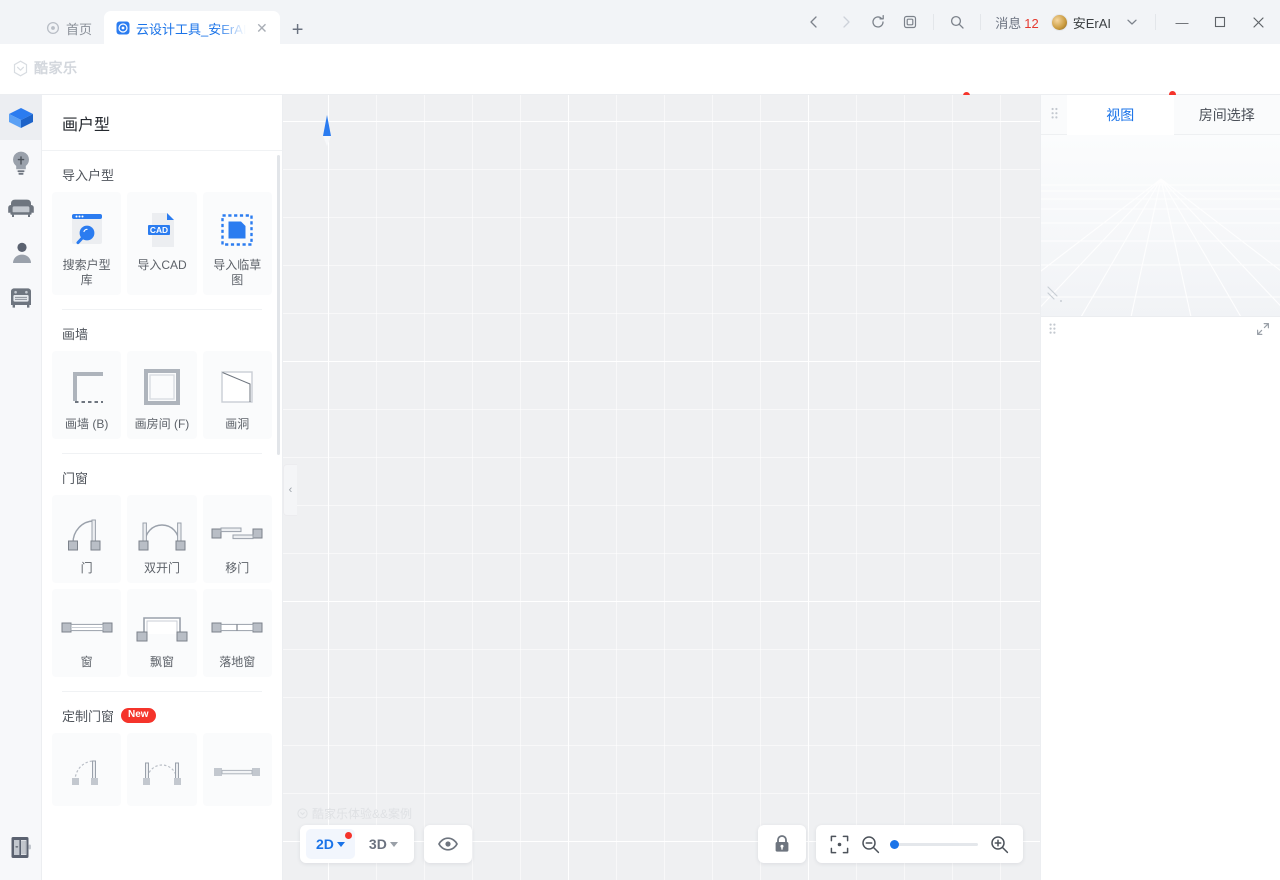 This screenshot has height=880, width=1280. Describe the element at coordinates (640, 22) in the screenshot. I see `browser-titlebar: 首页 云设计工具_安ErAI ✕ + 消息 12 安ErAI —` at that location.